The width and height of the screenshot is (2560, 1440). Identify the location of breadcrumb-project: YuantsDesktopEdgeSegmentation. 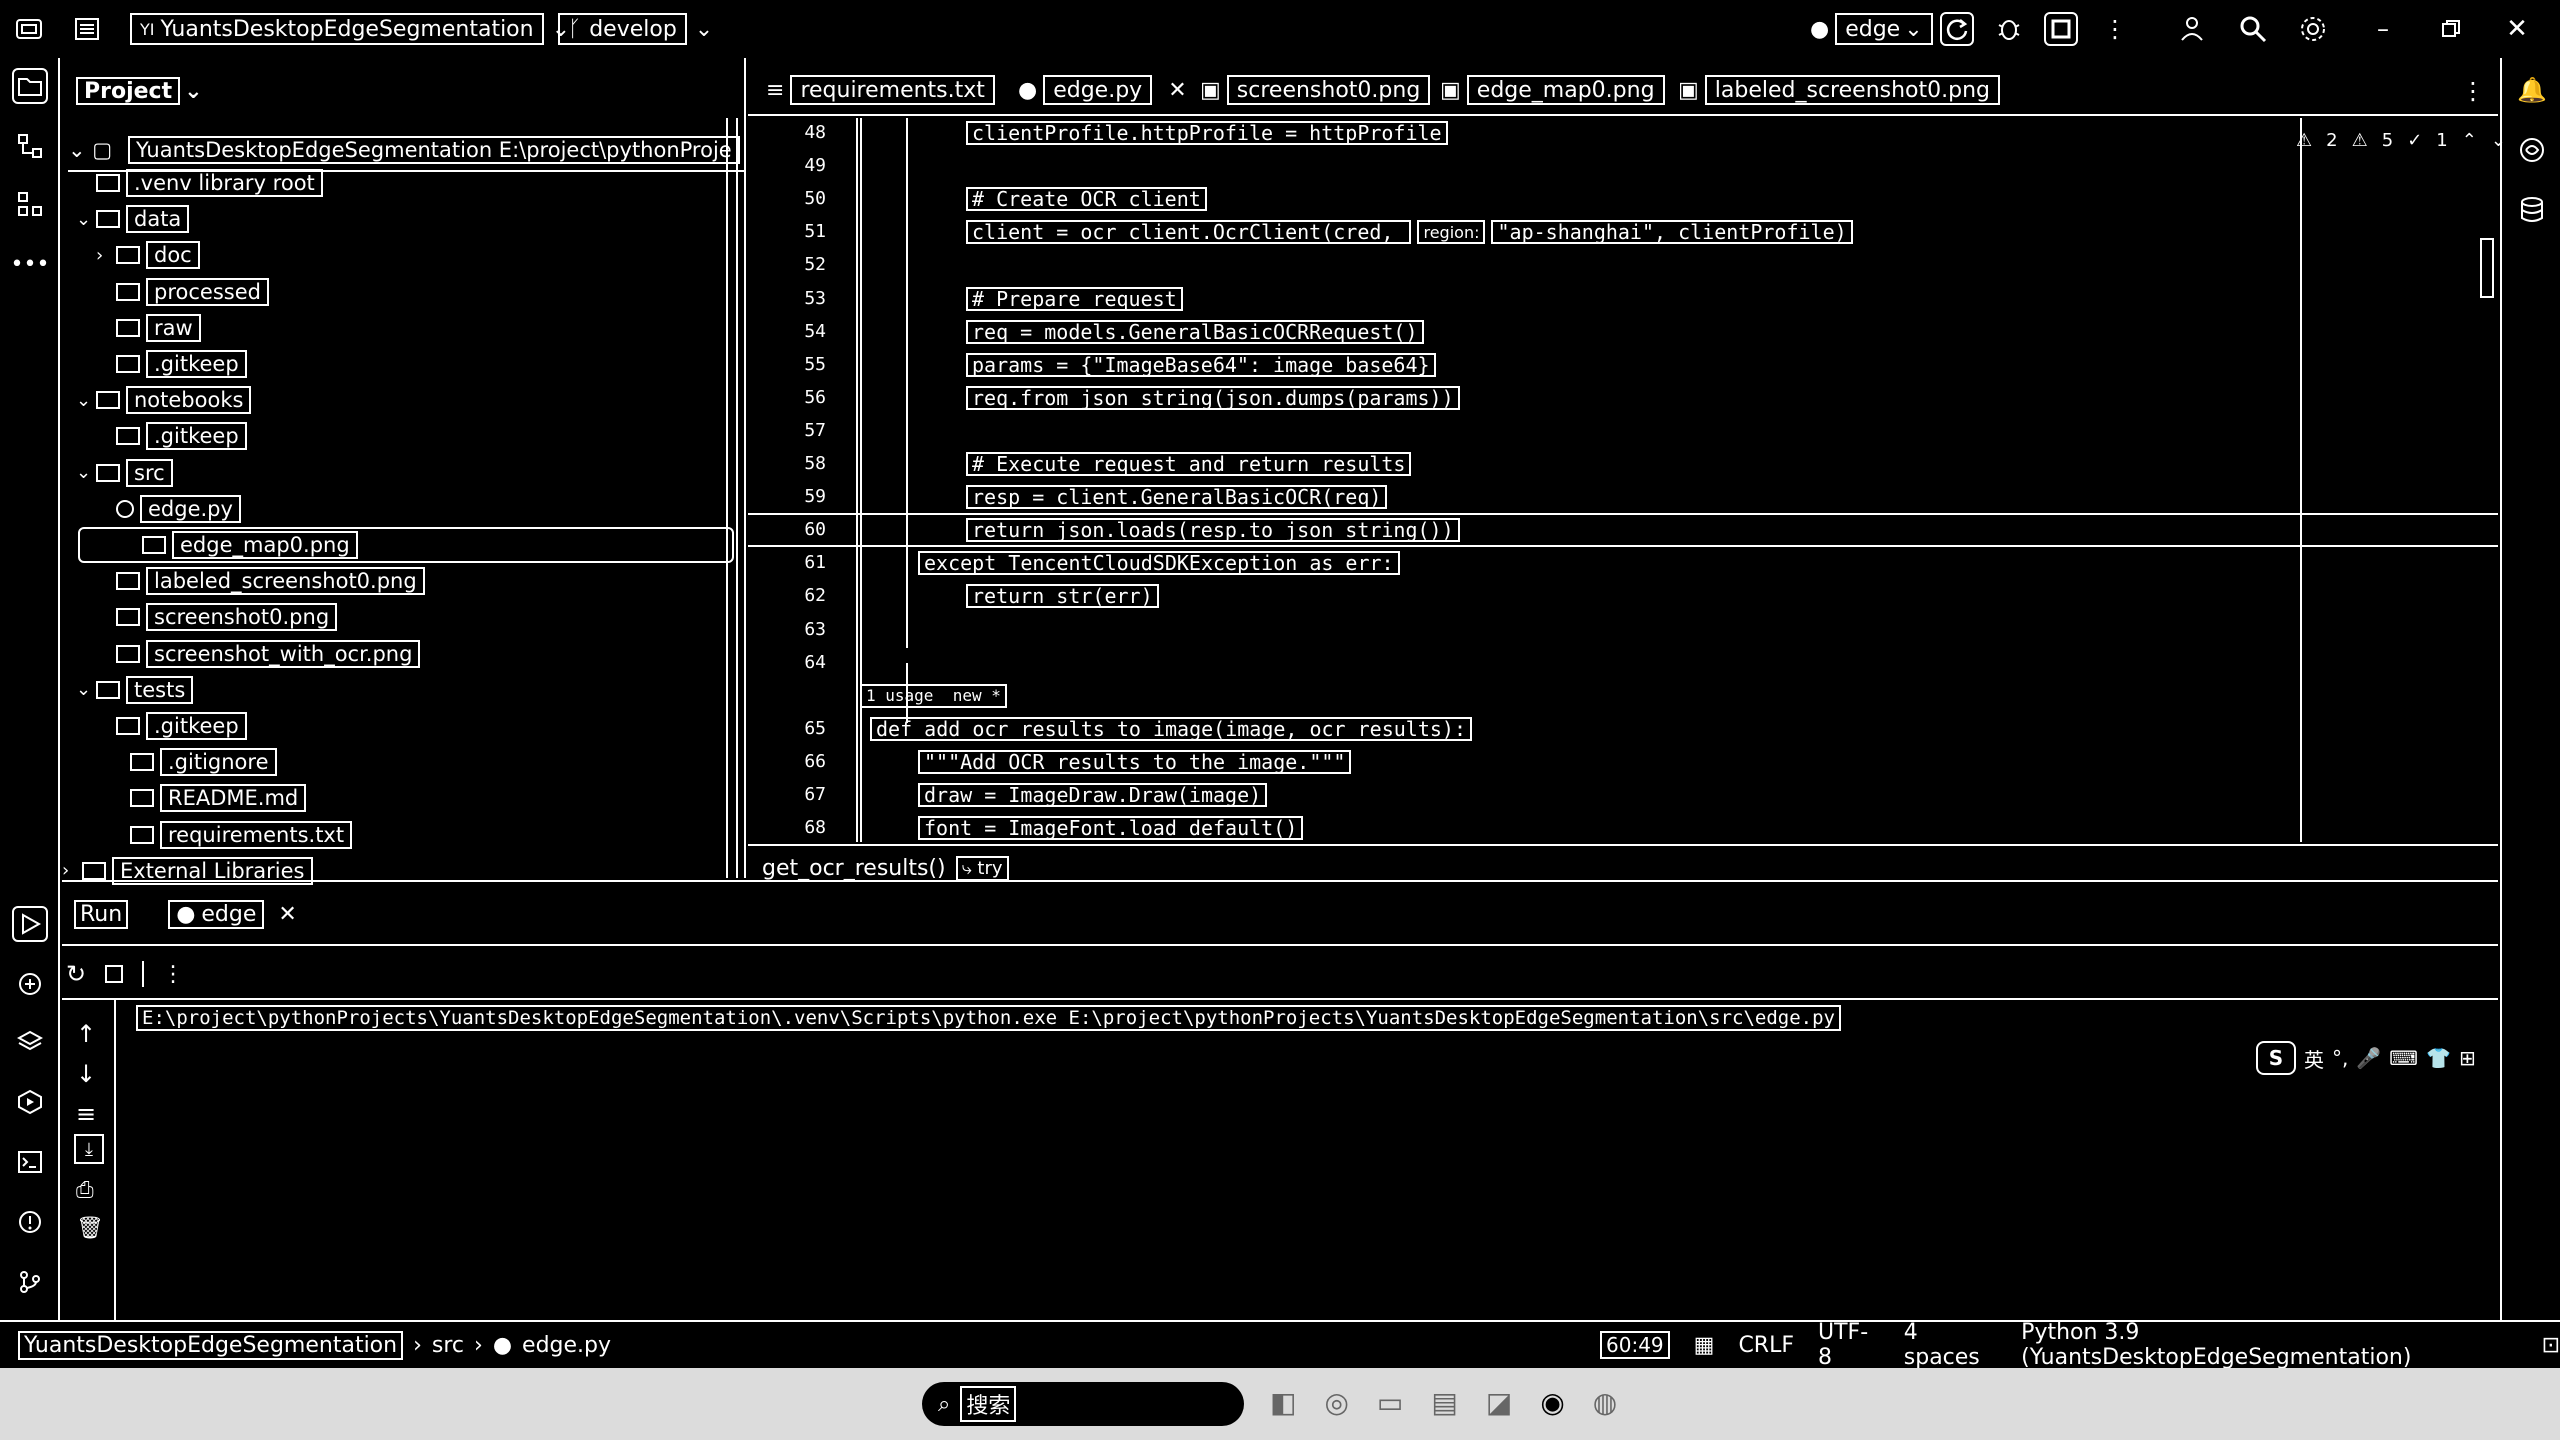
(211, 1345).